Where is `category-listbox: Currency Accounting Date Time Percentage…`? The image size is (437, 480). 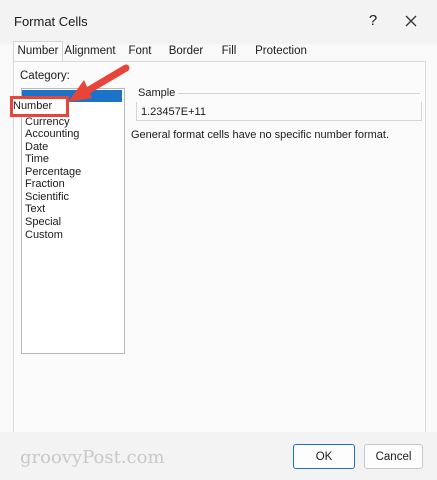
category-listbox: Currency Accounting Date Time Percentage… is located at coordinates (73, 221).